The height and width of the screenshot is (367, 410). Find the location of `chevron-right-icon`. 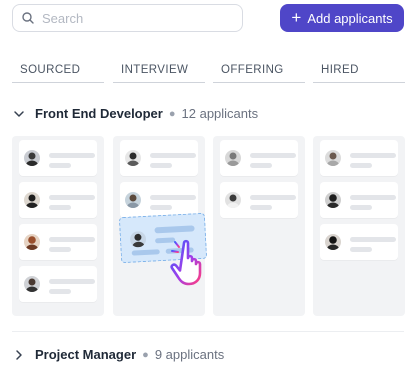

chevron-right-icon is located at coordinates (19, 354).